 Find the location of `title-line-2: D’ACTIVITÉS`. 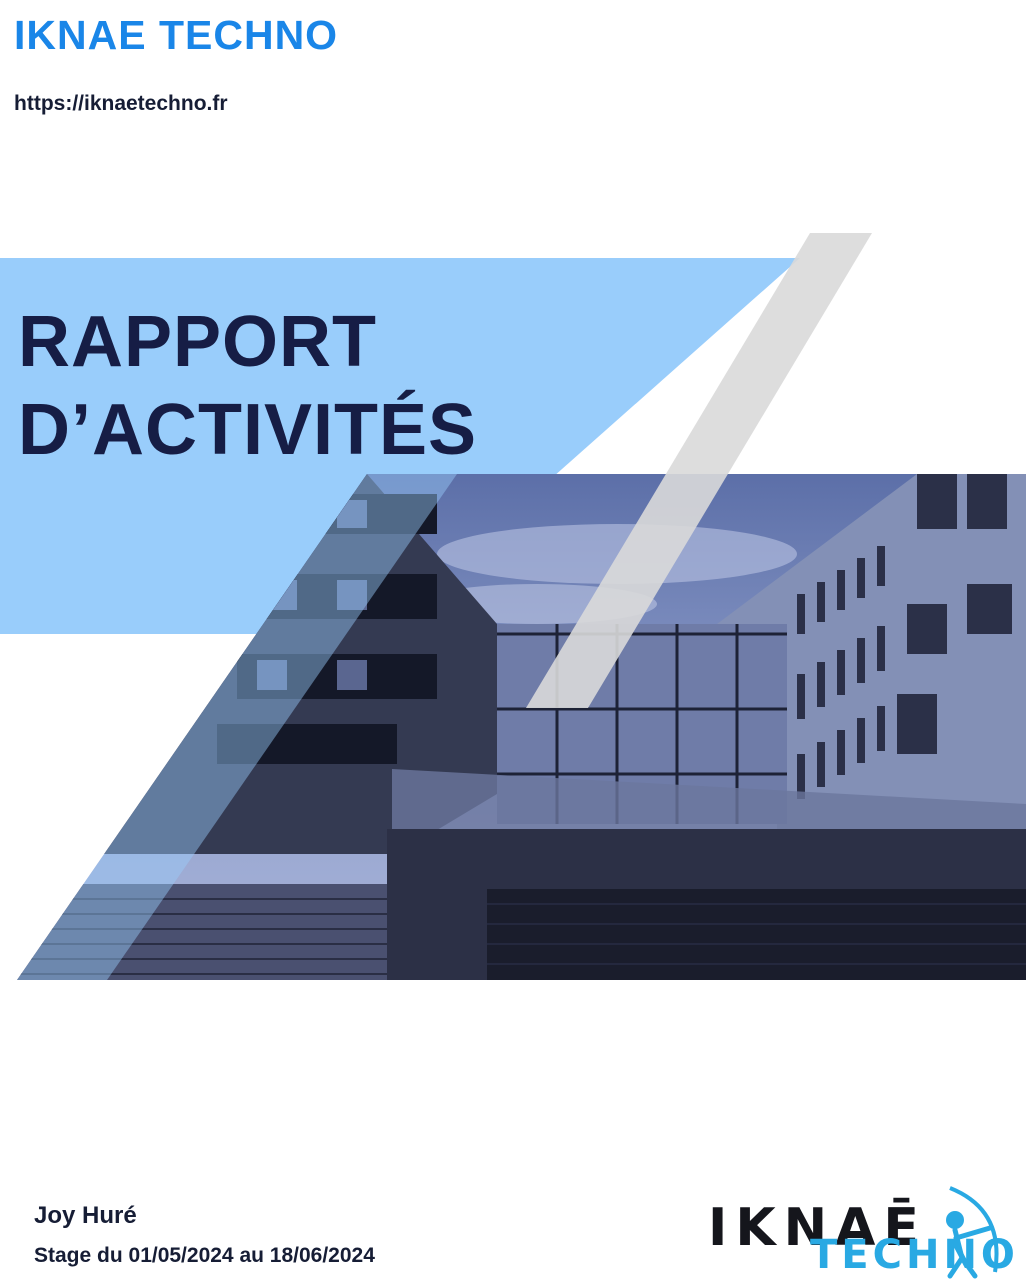

title-line-2: D’ACTIVITÉS is located at coordinates (248, 430).